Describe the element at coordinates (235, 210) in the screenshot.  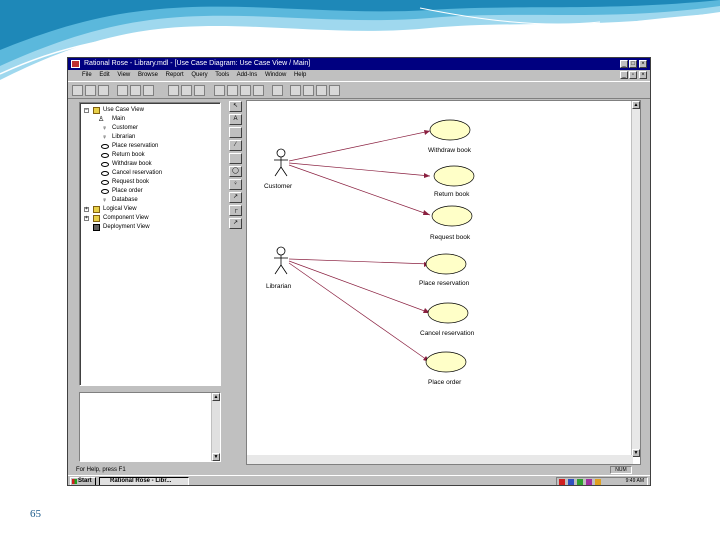
I see `dependency-icon: ┌` at that location.